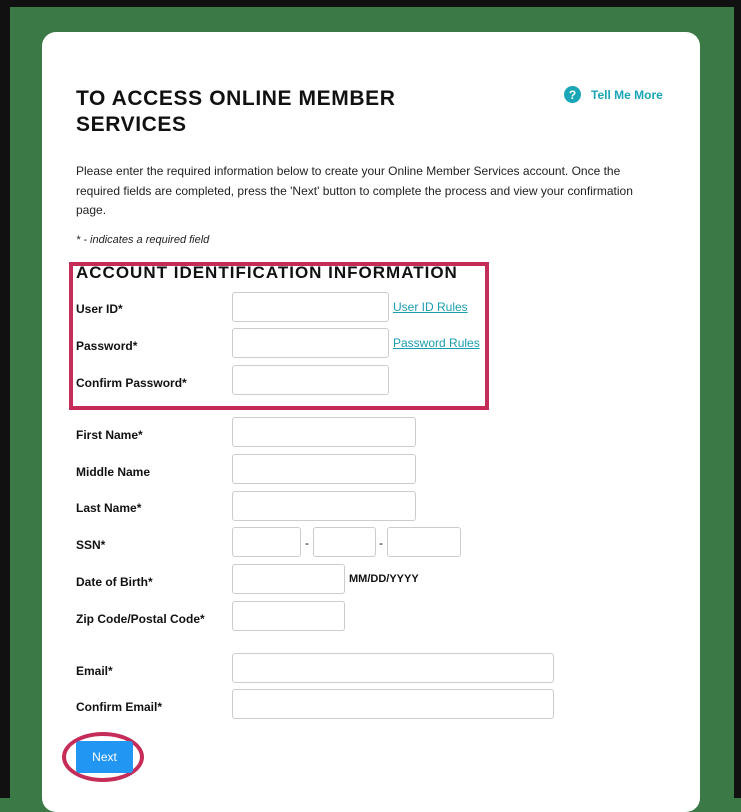  Describe the element at coordinates (384, 579) in the screenshot. I see `dob-format-hint: MM/DD/YYYY` at that location.